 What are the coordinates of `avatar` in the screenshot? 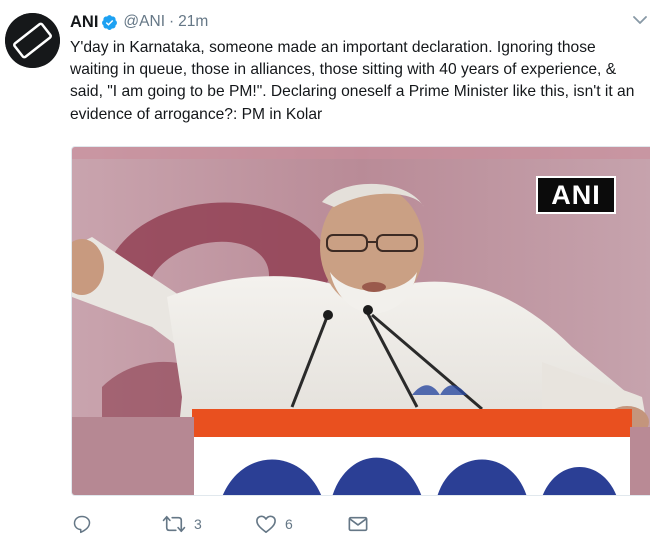 It's located at (32, 40).